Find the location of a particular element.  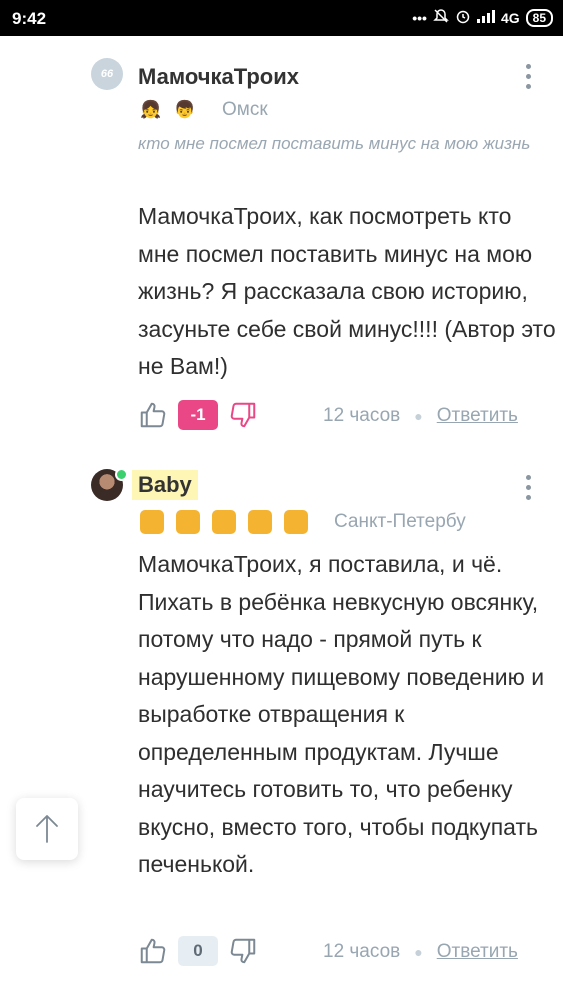

scroll-to-top-button is located at coordinates (47, 829).